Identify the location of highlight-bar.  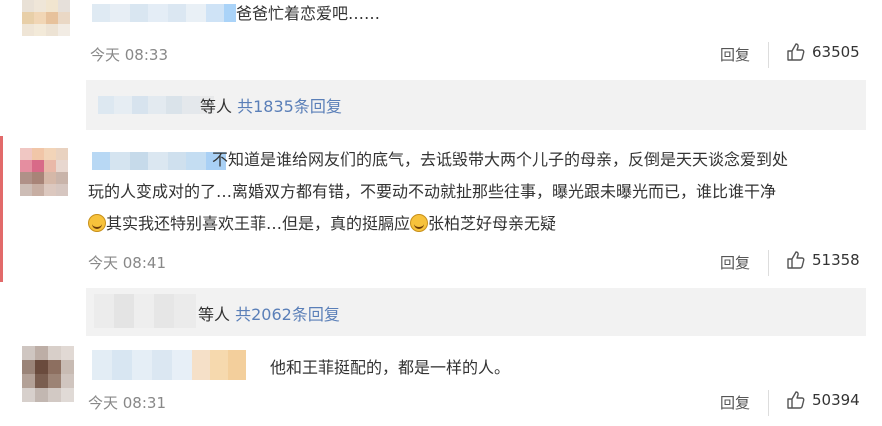
(1, 209).